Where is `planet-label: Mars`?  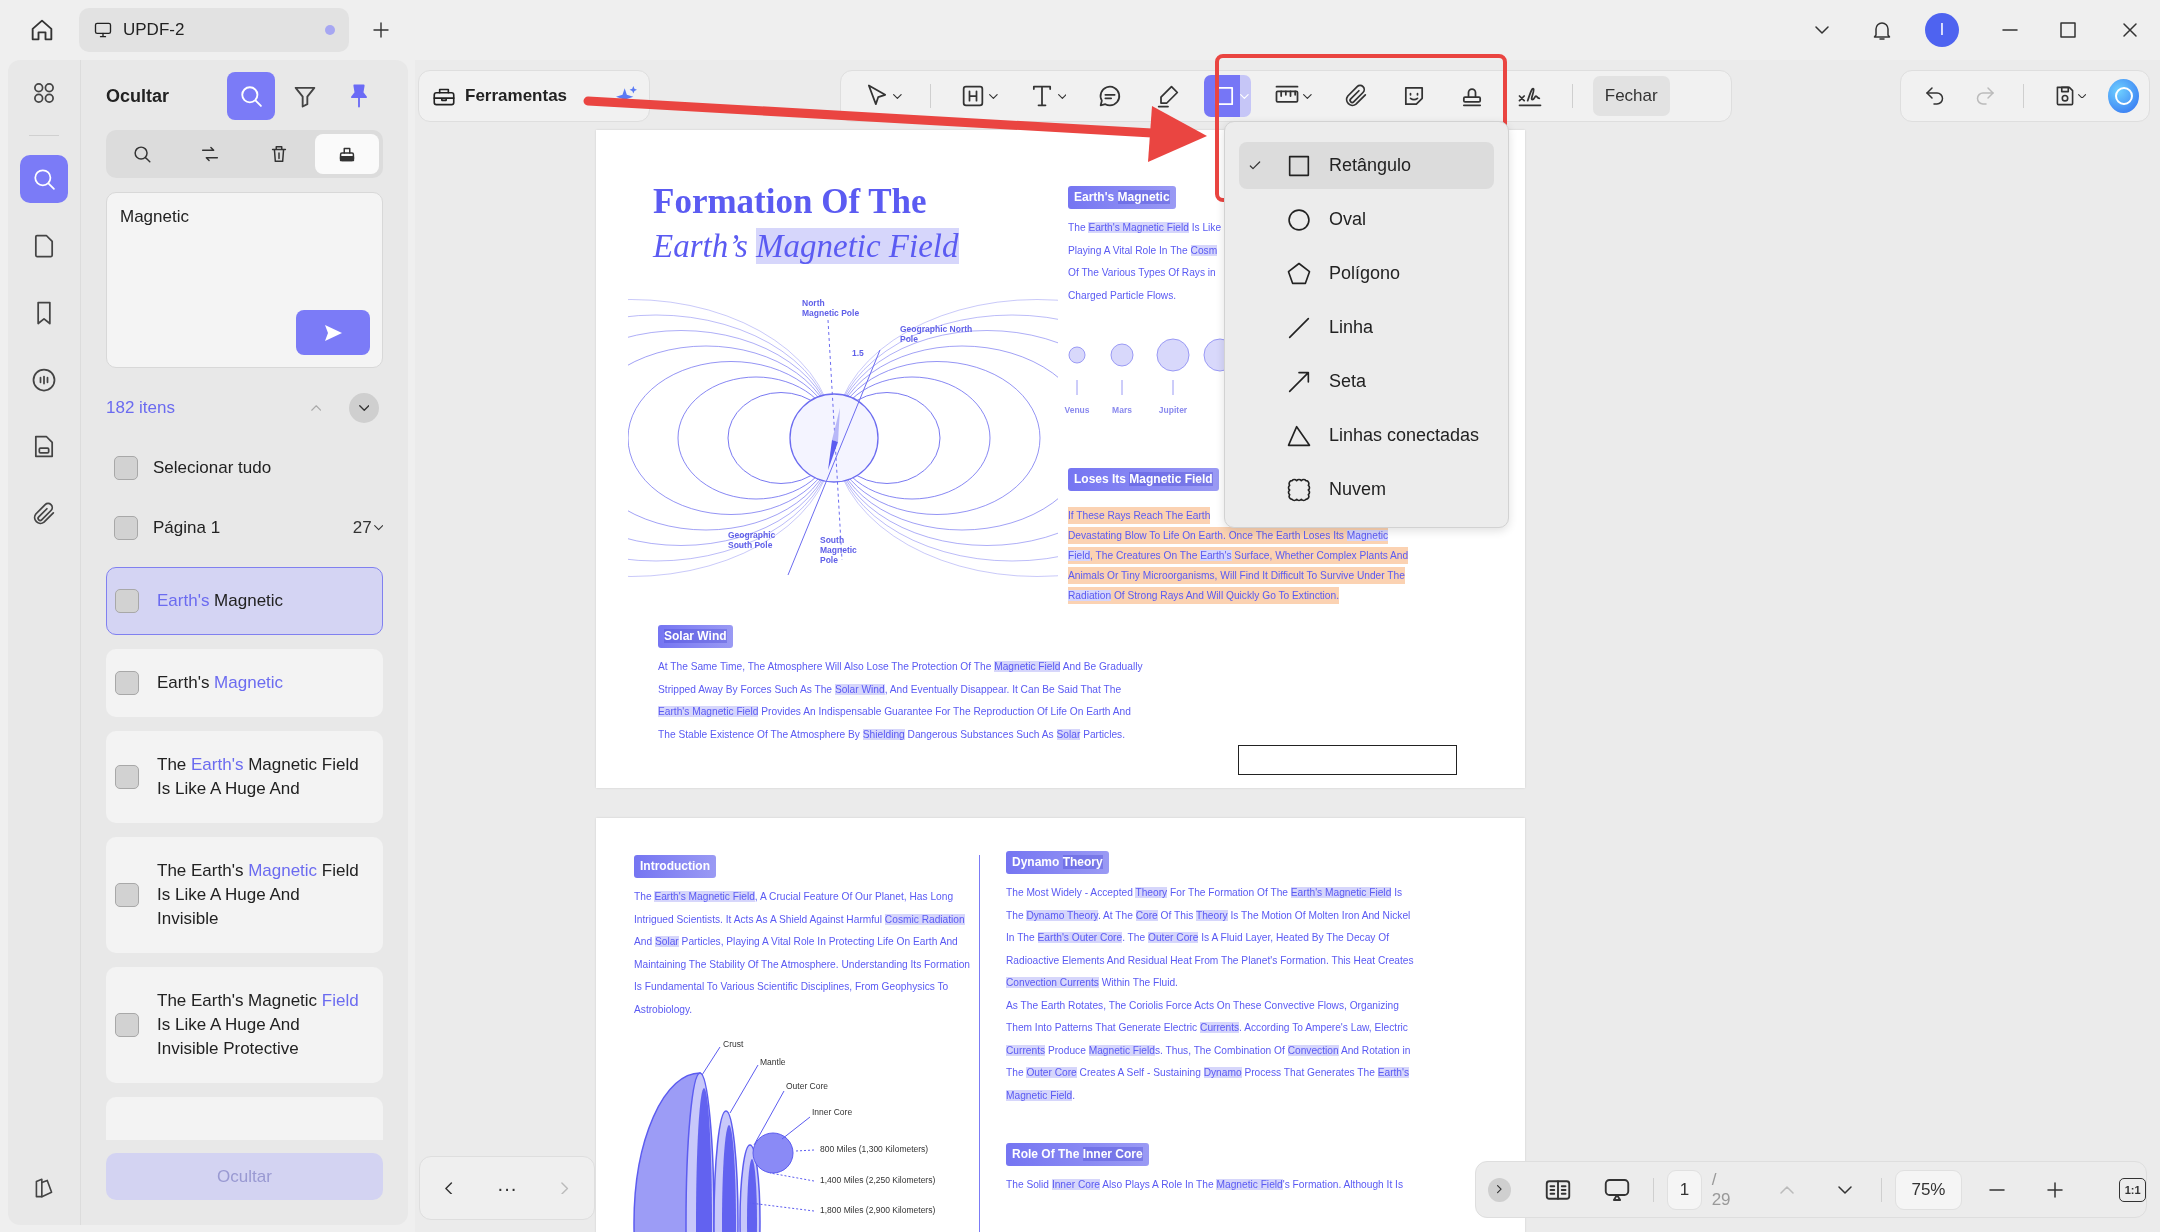
planet-label: Mars is located at coordinates (1122, 410).